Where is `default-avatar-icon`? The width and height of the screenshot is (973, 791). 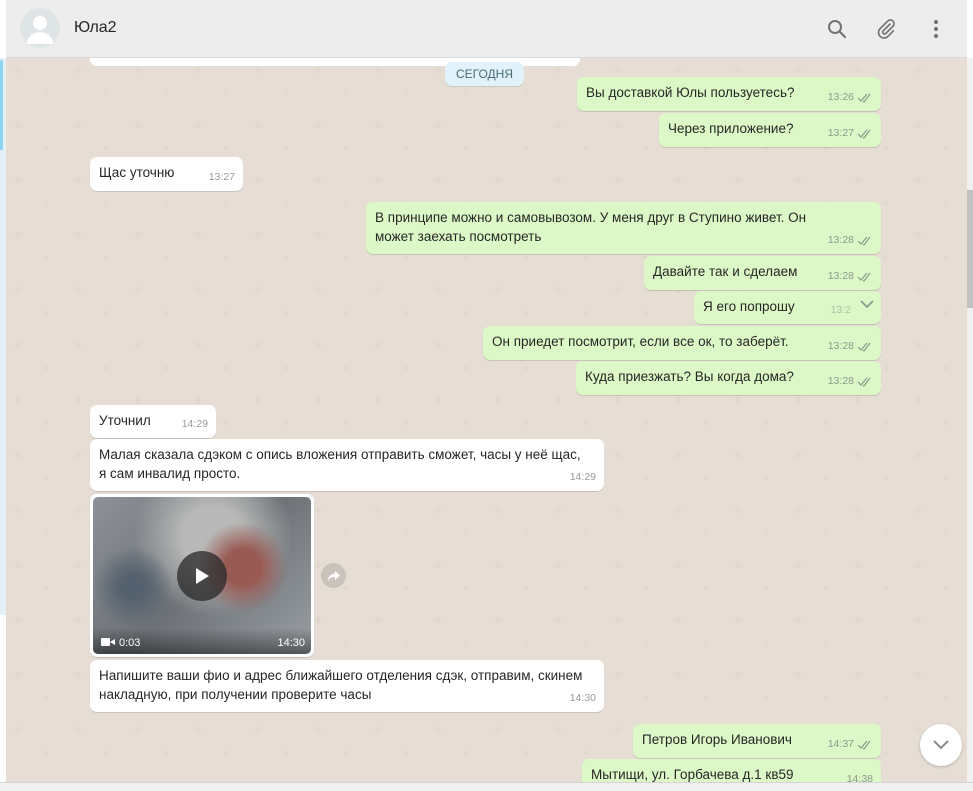 default-avatar-icon is located at coordinates (40, 30).